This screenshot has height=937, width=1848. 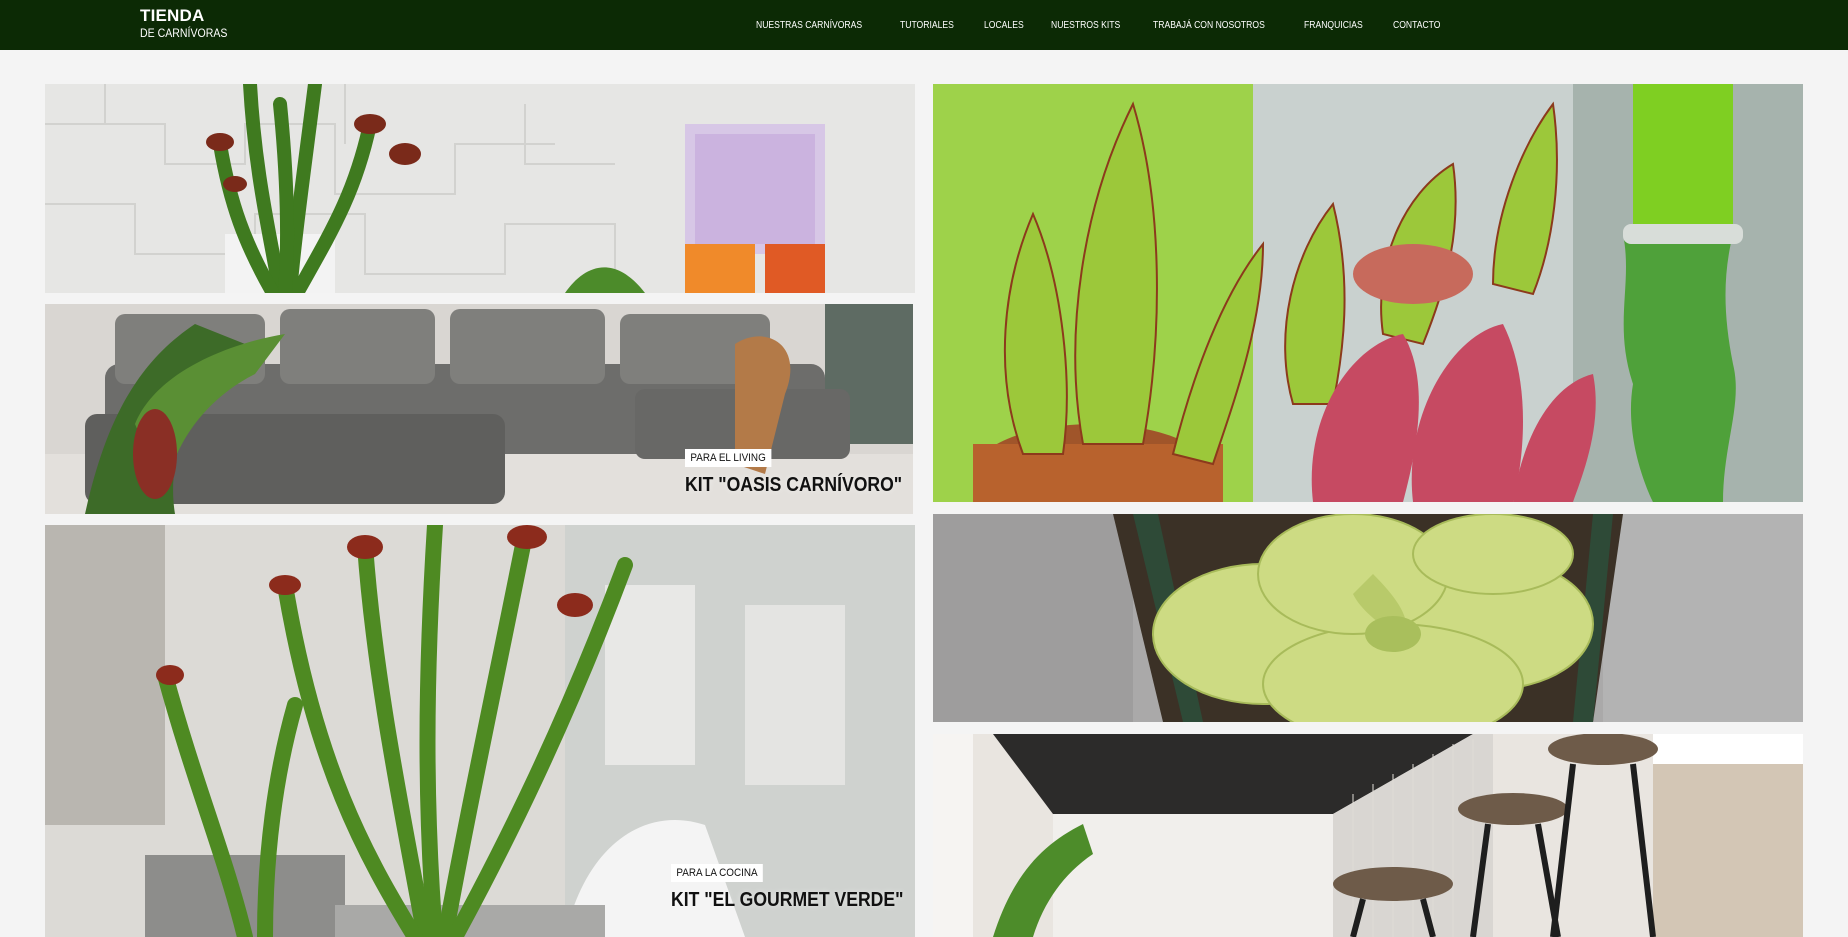 What do you see at coordinates (717, 873) in the screenshot?
I see `kit-tag-kitchen: PARA LA COCINA` at bounding box center [717, 873].